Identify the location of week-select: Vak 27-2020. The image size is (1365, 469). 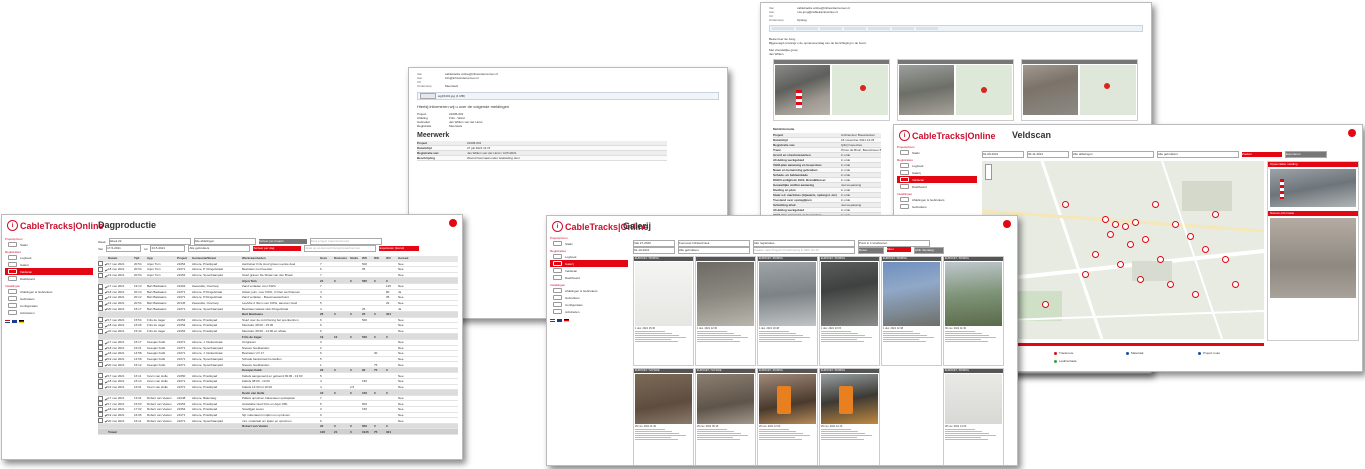
(654, 243).